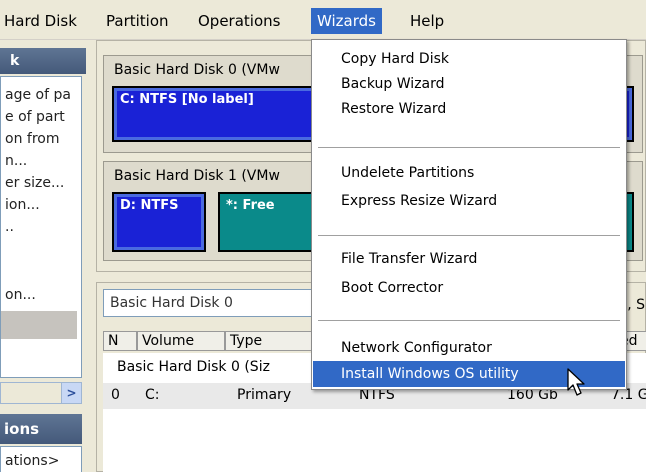 The width and height of the screenshot is (646, 472). I want to click on menu-item-express-resize-wizard: Express Resize Wizard, so click(469, 201).